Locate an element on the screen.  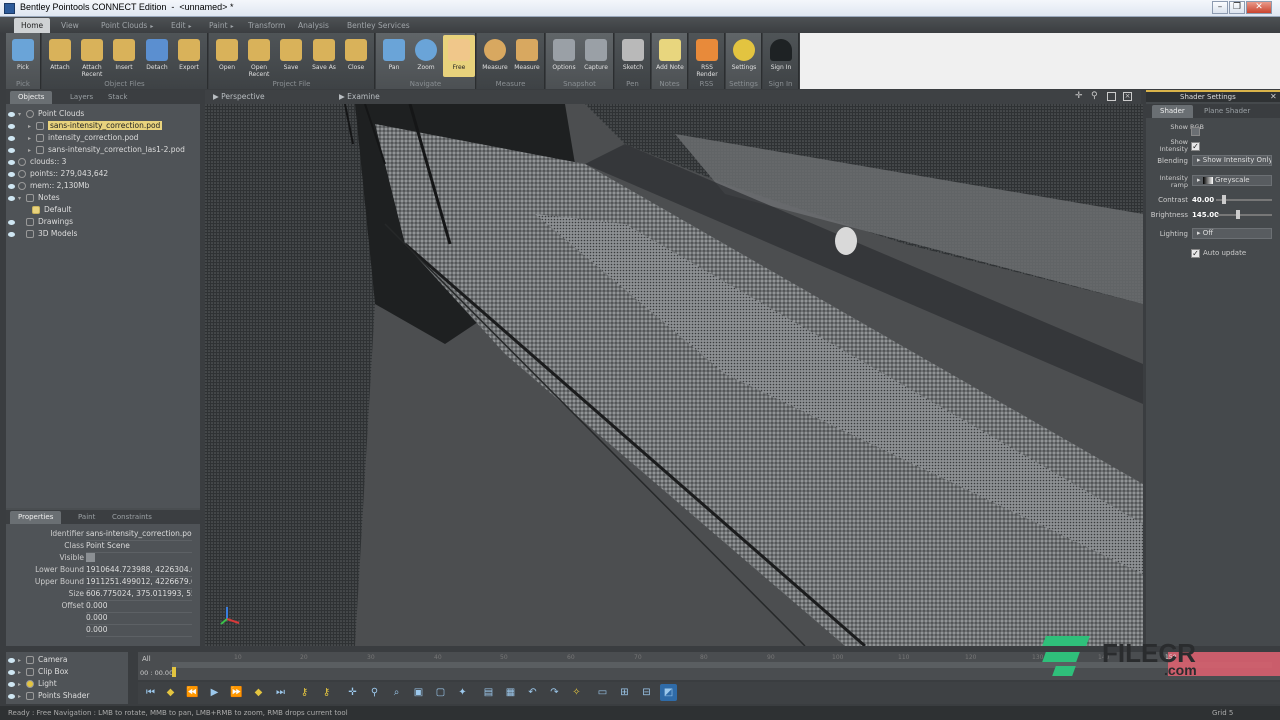
step-forward-icon: ⏩ is located at coordinates (236, 692).